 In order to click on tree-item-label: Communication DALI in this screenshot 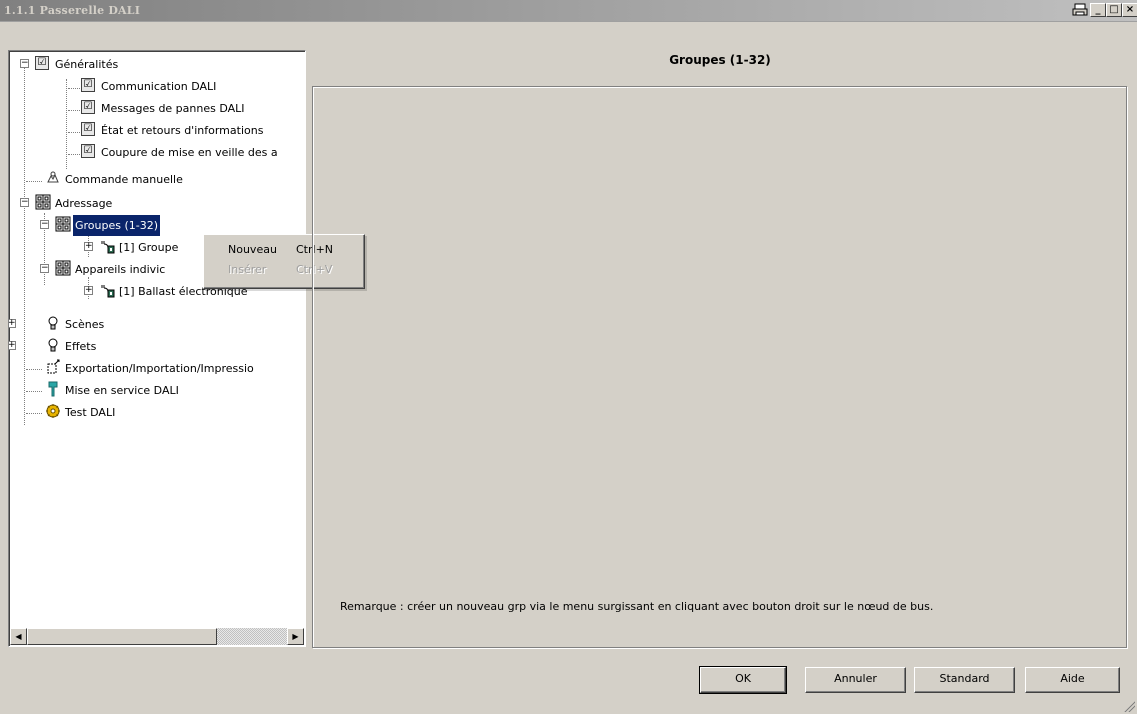, I will do `click(159, 86)`.